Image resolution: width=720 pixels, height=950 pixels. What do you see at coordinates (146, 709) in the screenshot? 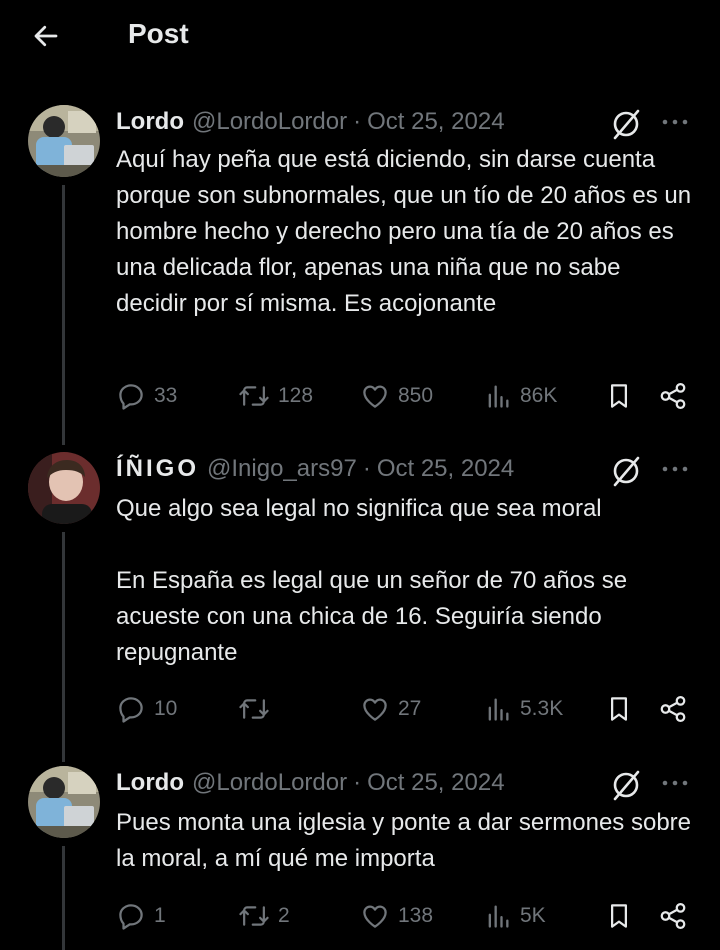
I see `reply-button: 10` at bounding box center [146, 709].